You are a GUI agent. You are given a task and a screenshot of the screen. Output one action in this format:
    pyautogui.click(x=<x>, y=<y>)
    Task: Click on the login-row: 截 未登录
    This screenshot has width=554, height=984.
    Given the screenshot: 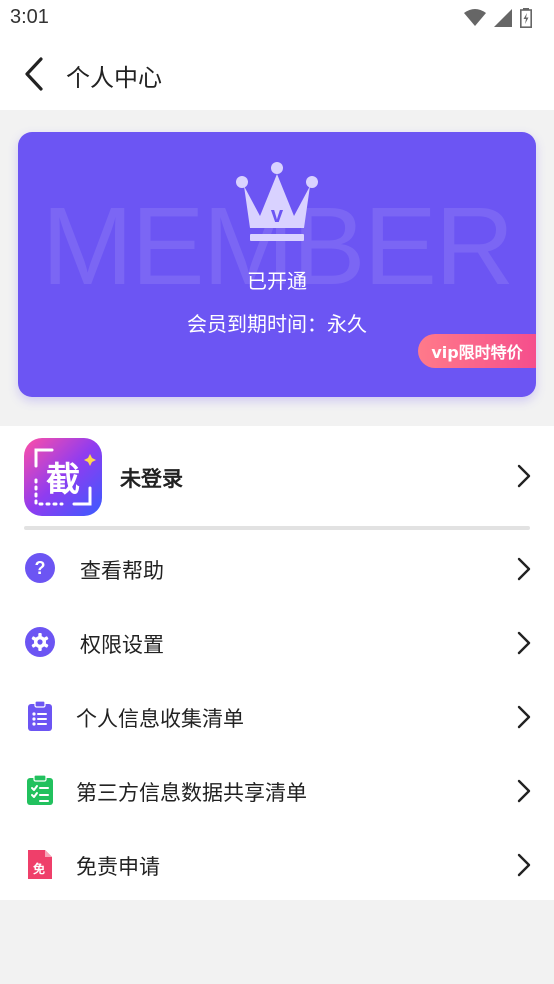 What is the action you would take?
    pyautogui.click(x=277, y=477)
    